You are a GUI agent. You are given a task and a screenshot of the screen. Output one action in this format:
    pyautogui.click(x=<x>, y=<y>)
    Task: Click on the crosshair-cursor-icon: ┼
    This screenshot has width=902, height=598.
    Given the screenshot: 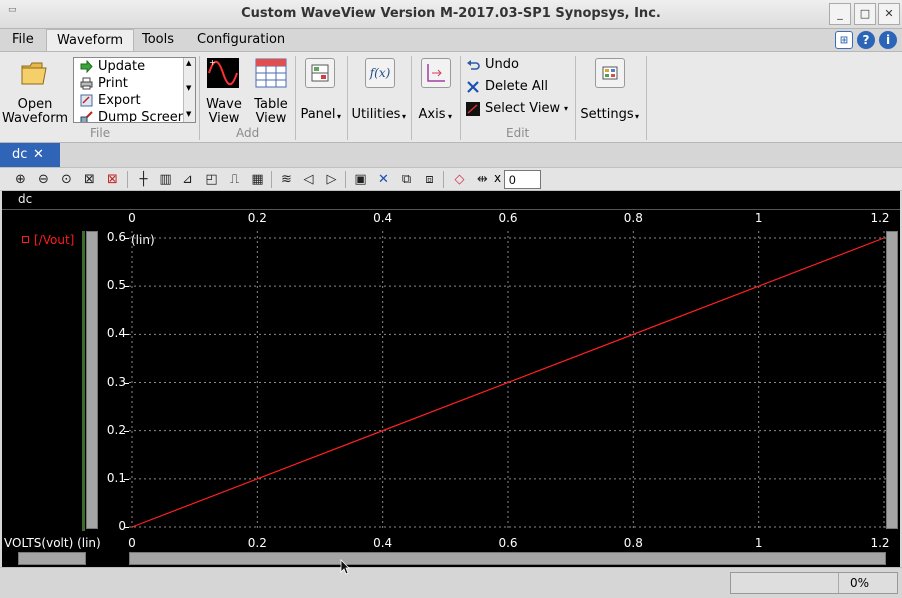 What is the action you would take?
    pyautogui.click(x=143, y=179)
    